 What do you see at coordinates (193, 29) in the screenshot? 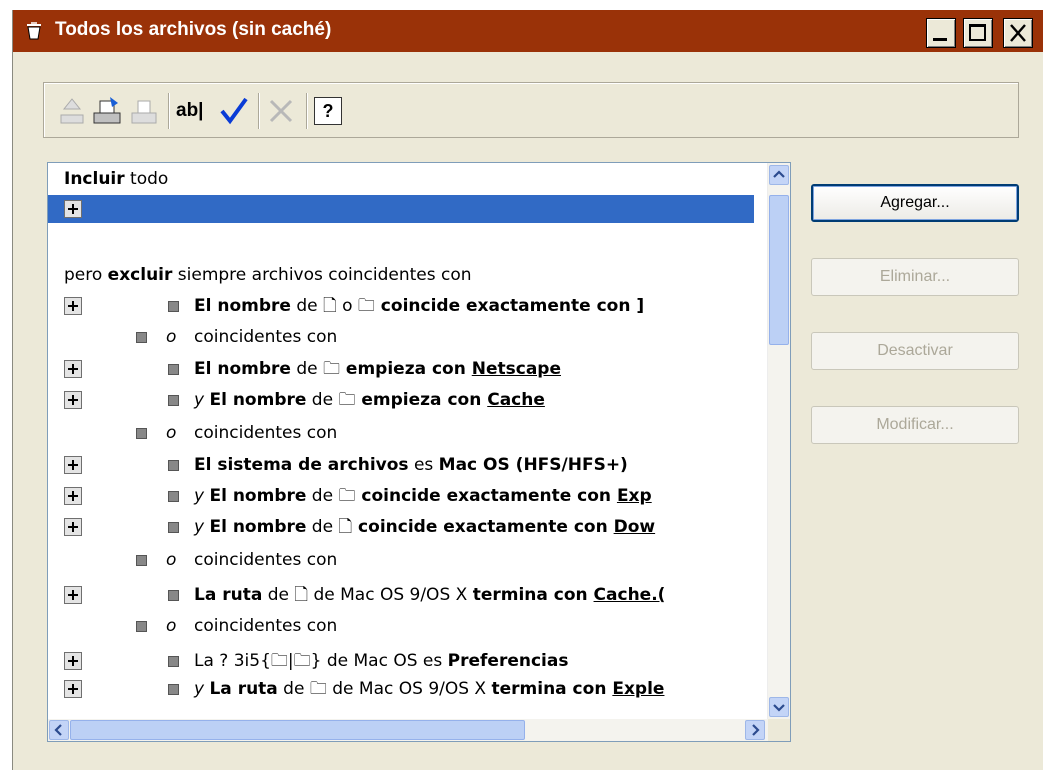
I see `window-title: Todos los archivos (sin caché)` at bounding box center [193, 29].